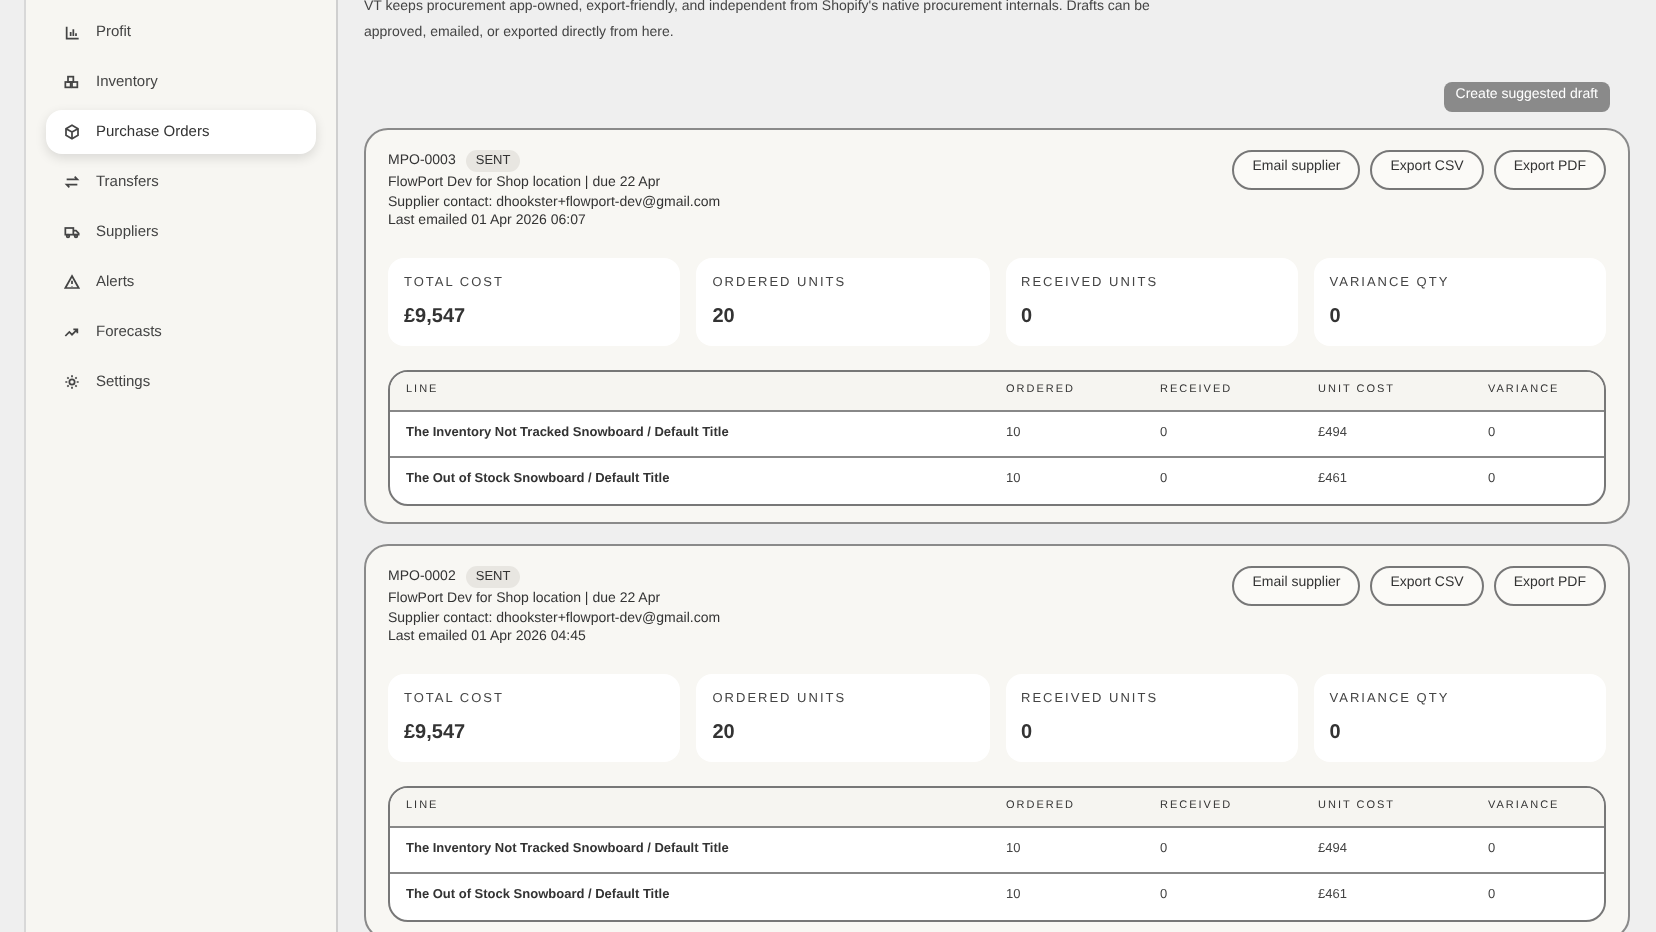 The image size is (1656, 932). I want to click on settings-icon, so click(72, 382).